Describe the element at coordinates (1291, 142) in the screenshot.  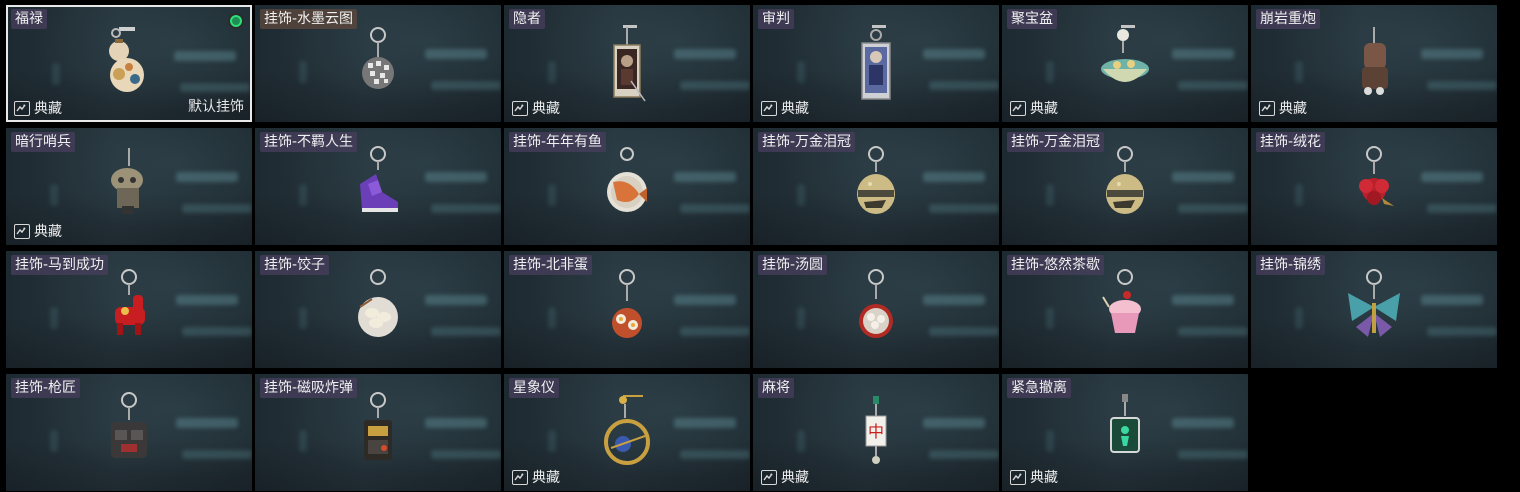
I see `charm-name: 挂饰-绒花` at that location.